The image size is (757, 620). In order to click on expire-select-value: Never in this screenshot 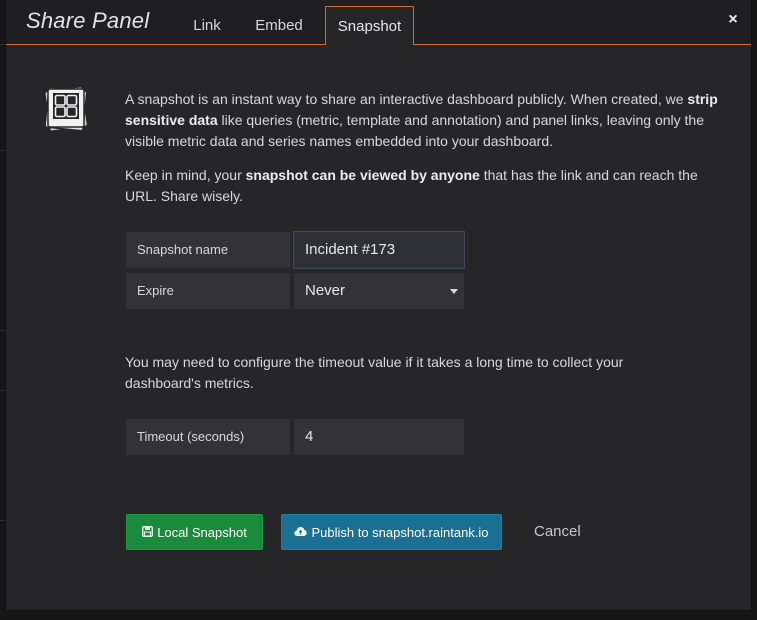, I will do `click(325, 290)`.